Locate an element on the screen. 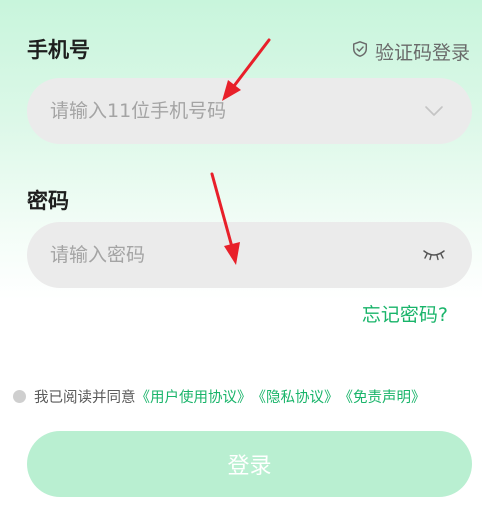 Image resolution: width=482 pixels, height=509 pixels. chevron-down-icon is located at coordinates (434, 111).